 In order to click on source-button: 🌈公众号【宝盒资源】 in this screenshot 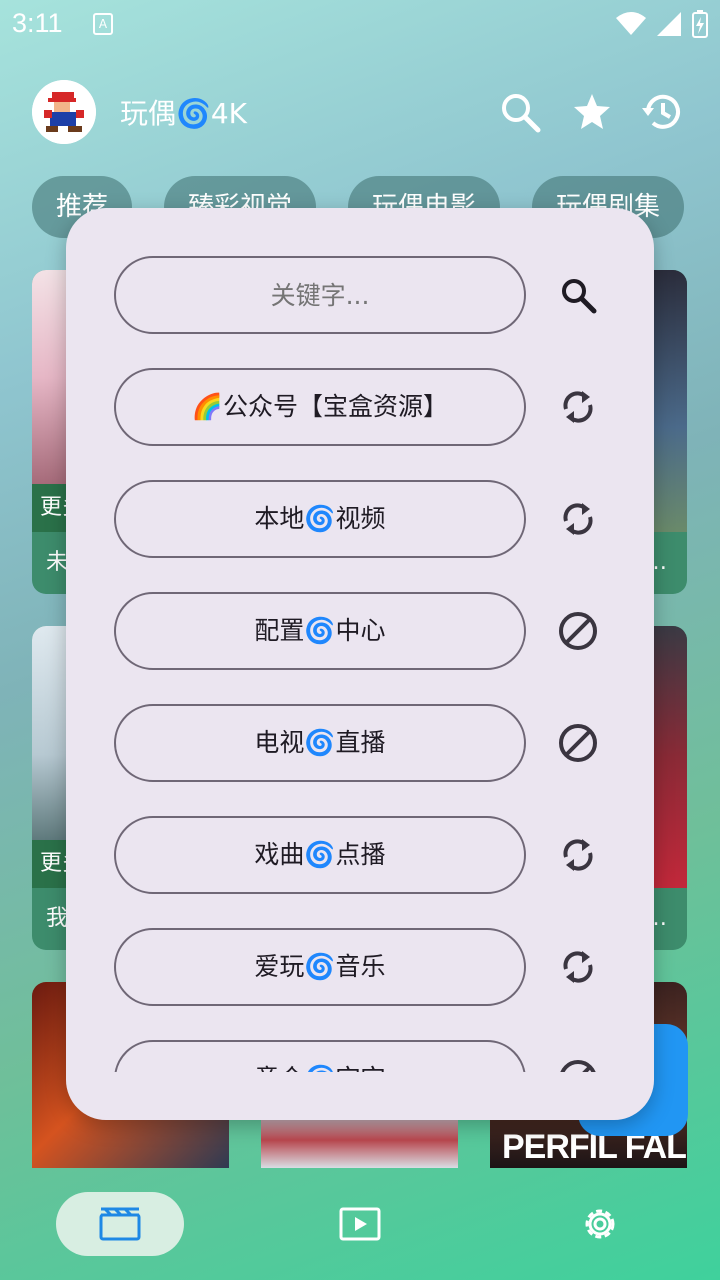, I will do `click(320, 407)`.